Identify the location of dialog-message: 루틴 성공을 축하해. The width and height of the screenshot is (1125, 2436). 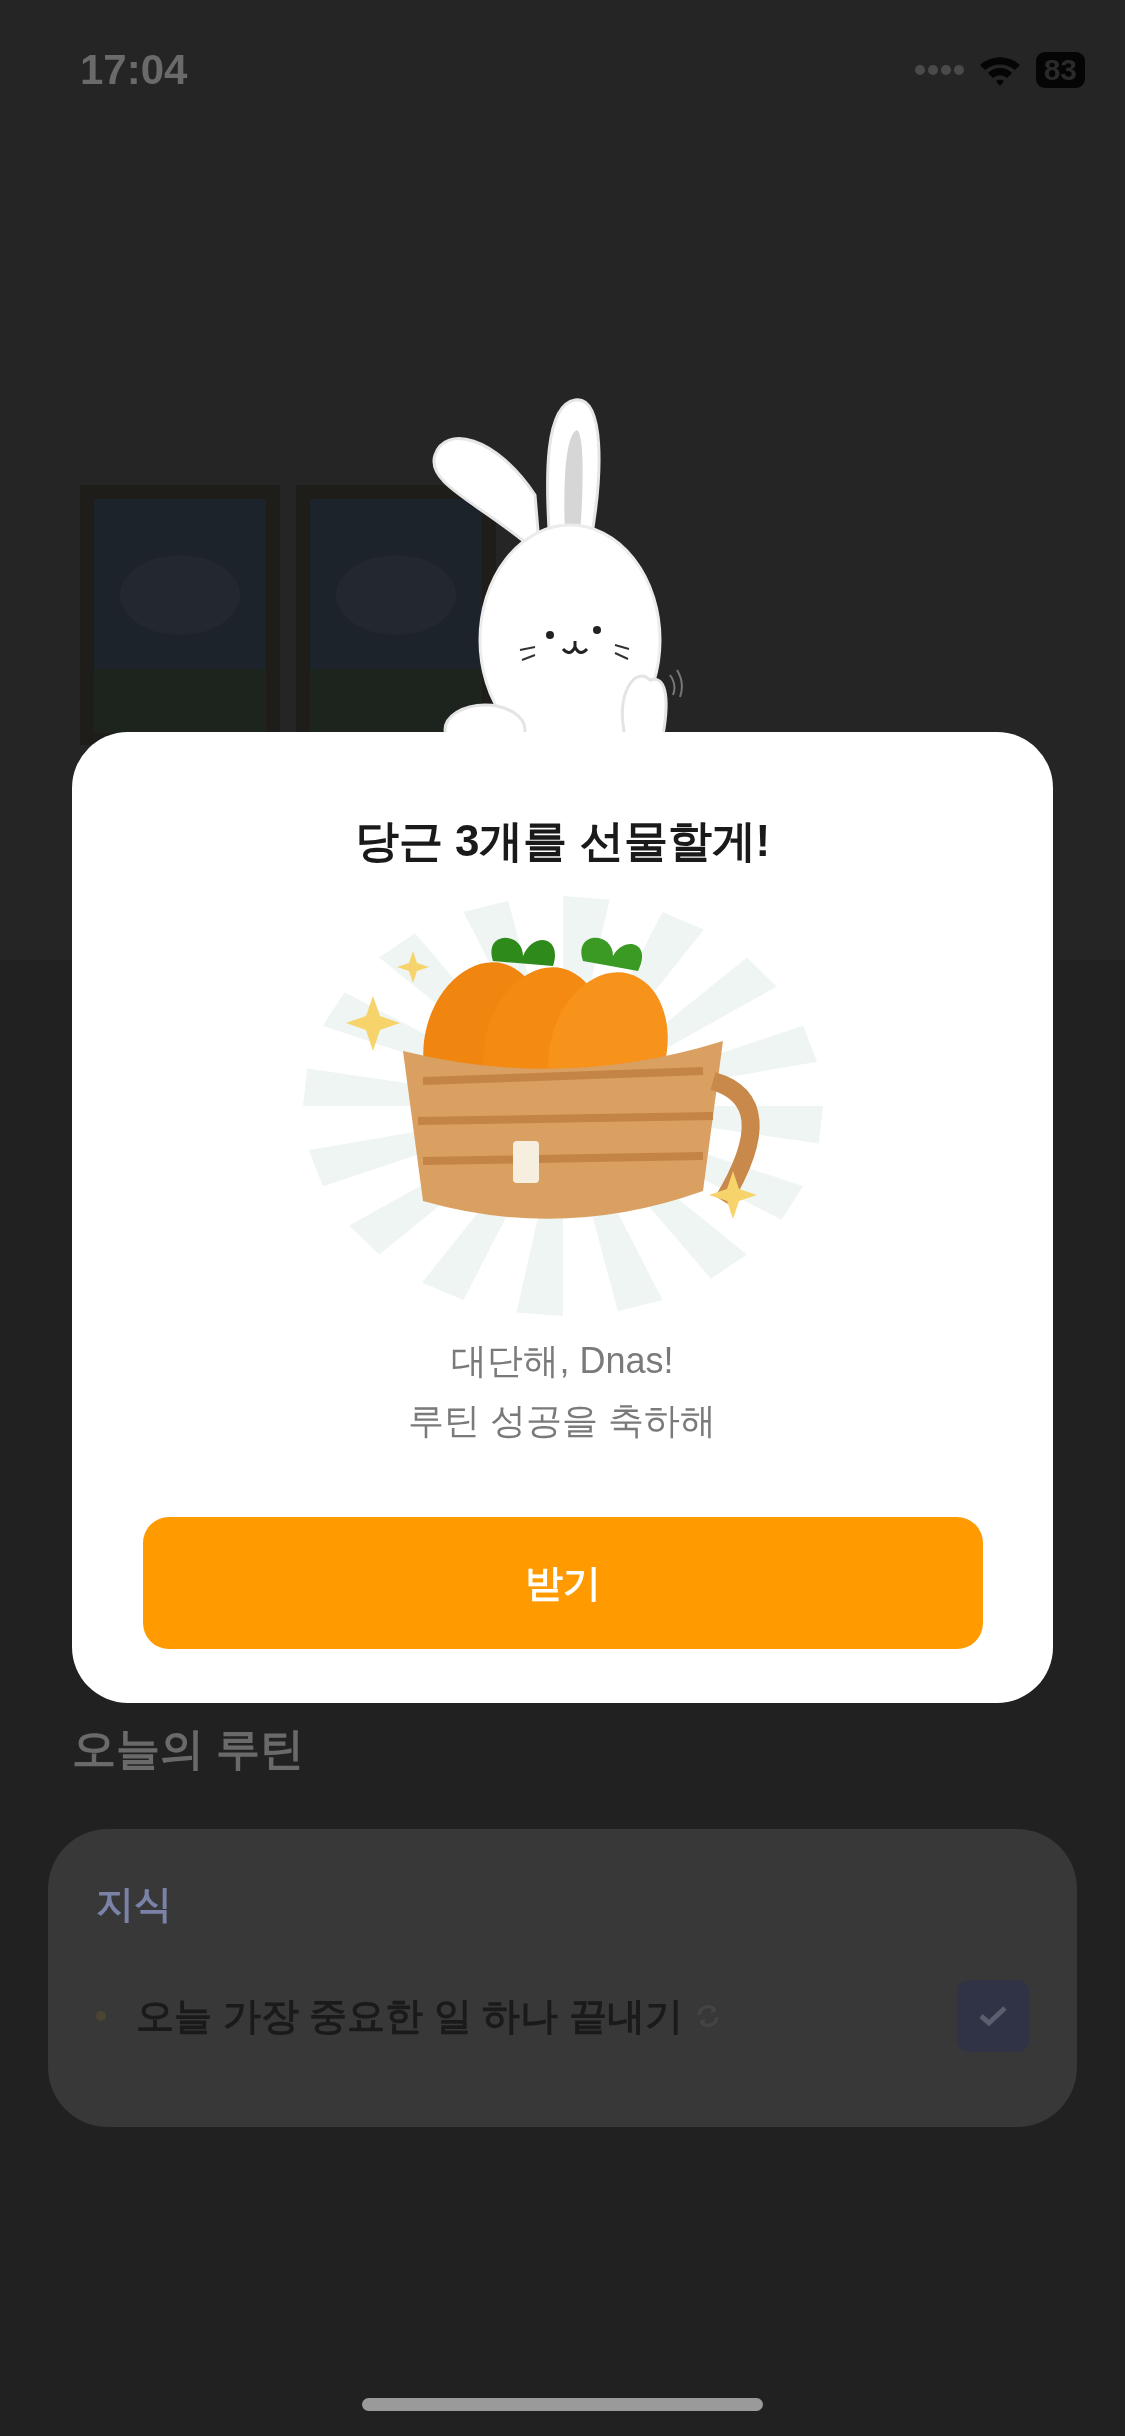
(562, 1421).